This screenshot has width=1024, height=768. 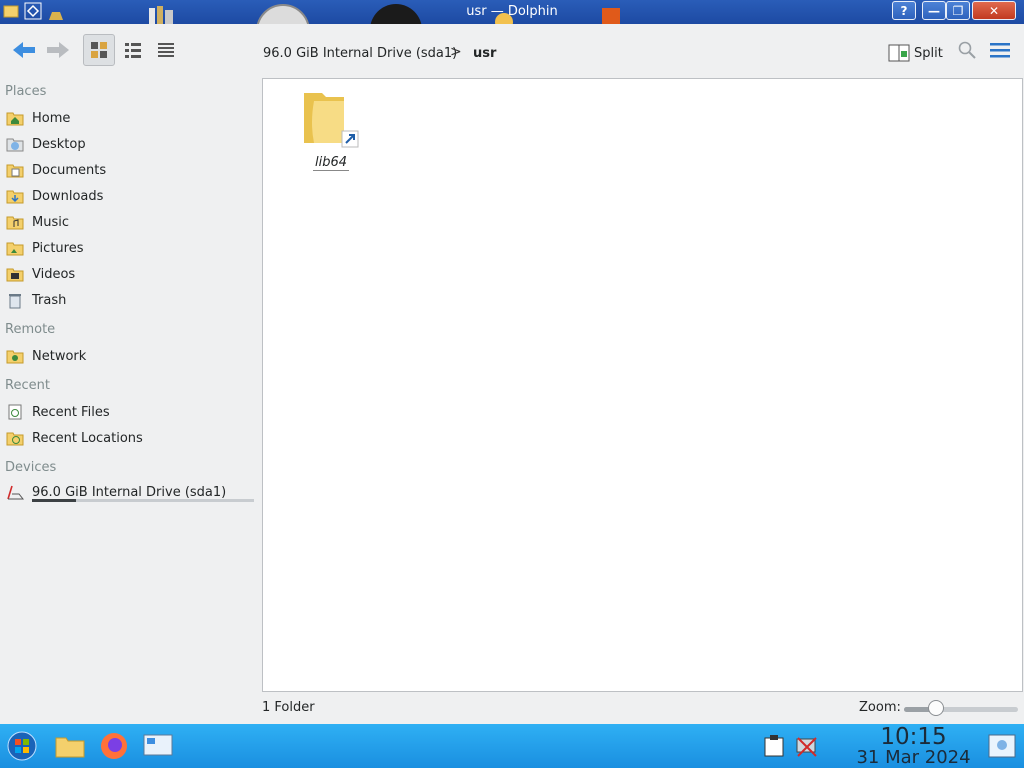 What do you see at coordinates (158, 746) in the screenshot?
I see `system-settings-icon` at bounding box center [158, 746].